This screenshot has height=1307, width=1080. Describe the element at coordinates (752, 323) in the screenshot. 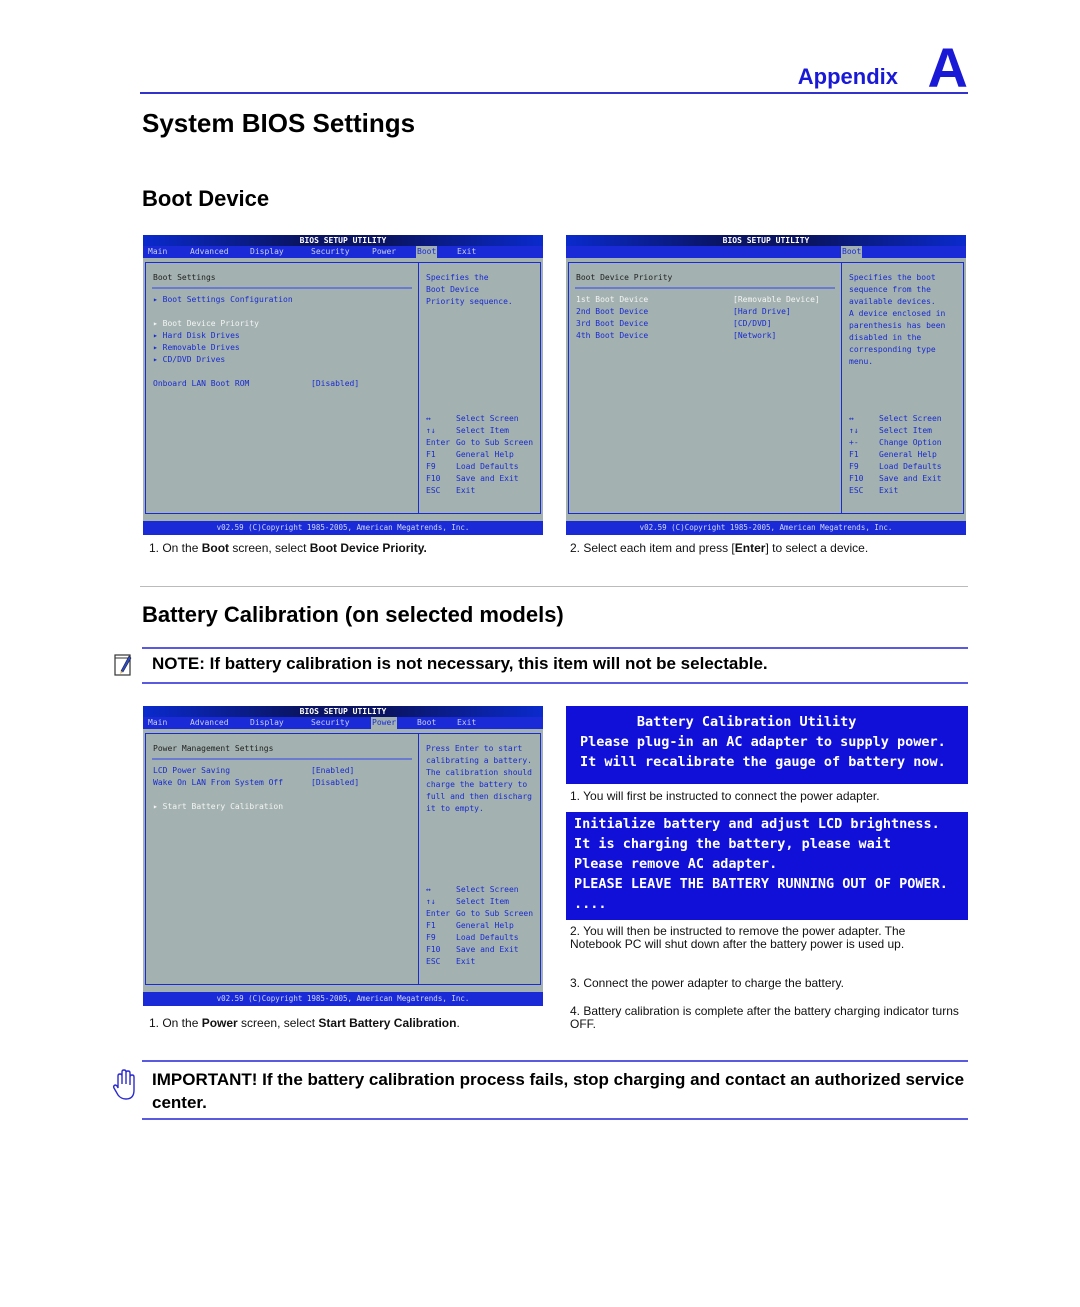

I see `bios-value-3rd-boot: [CD/DVD]` at that location.